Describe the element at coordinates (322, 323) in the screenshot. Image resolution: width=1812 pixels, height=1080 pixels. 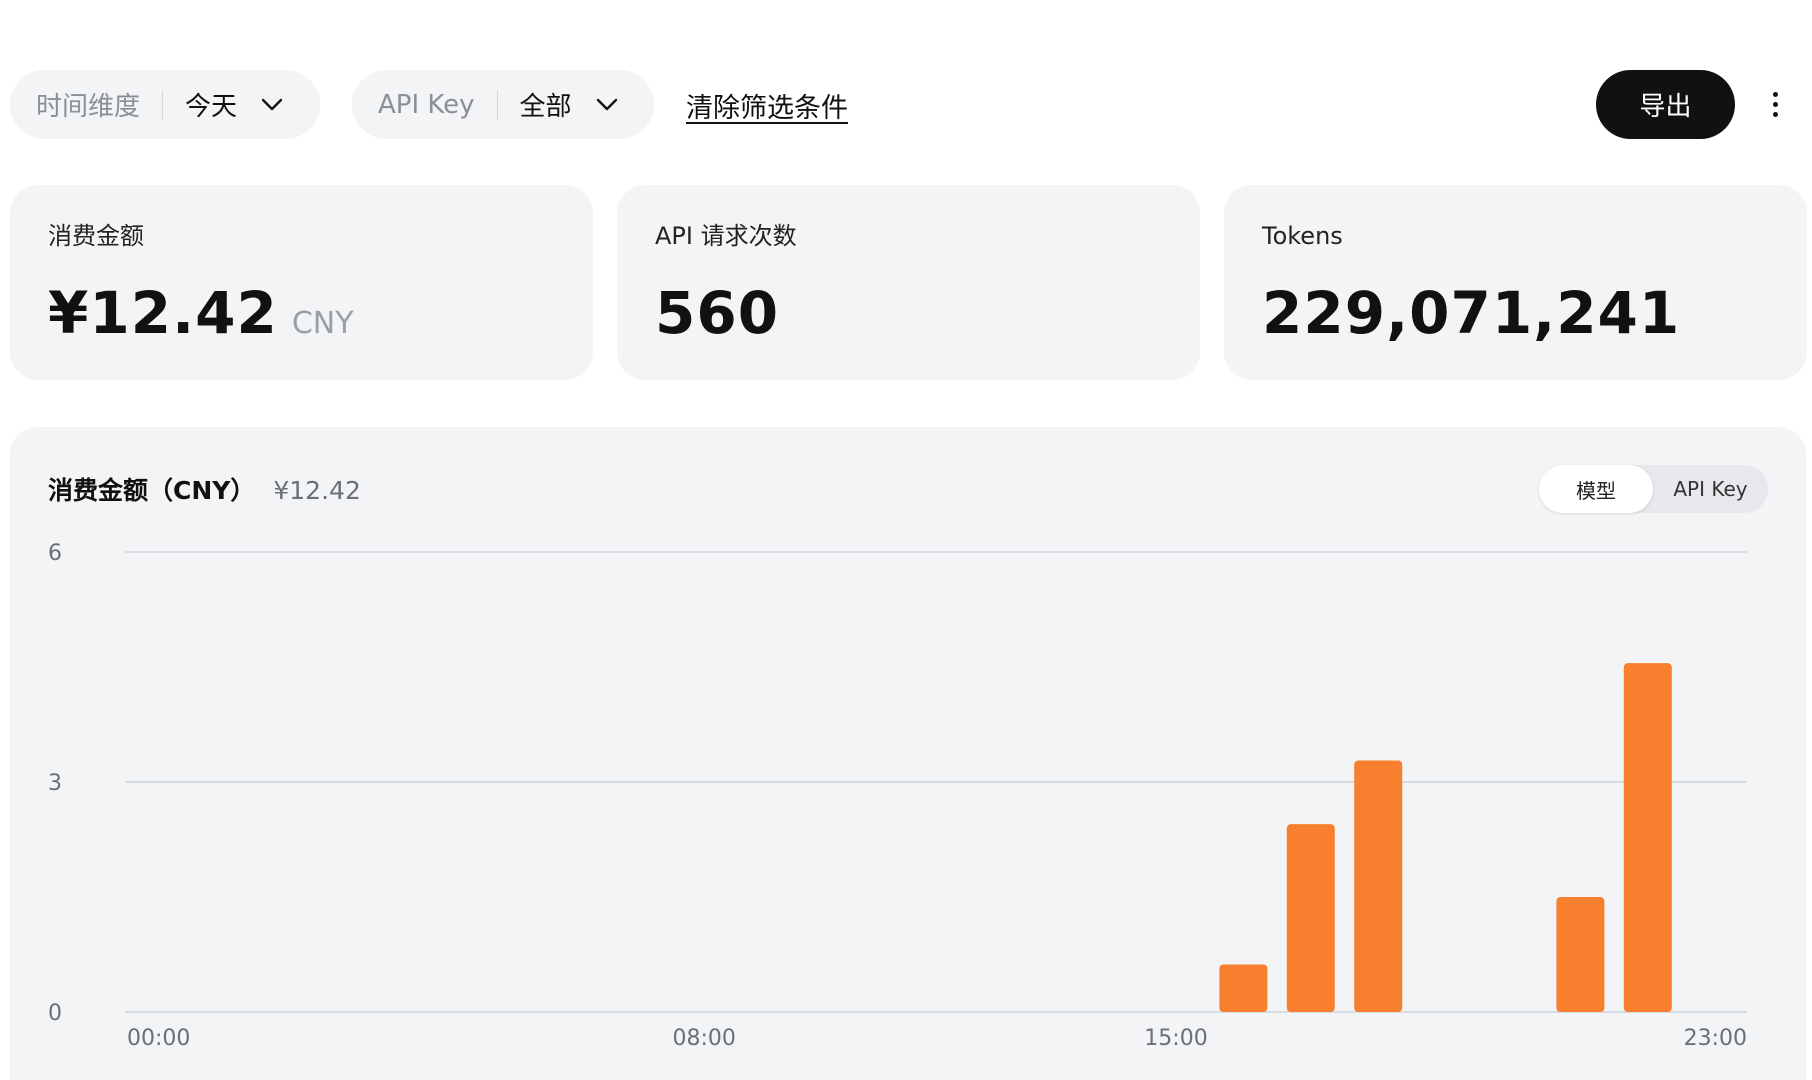
I see `stat-unit: CNY` at that location.